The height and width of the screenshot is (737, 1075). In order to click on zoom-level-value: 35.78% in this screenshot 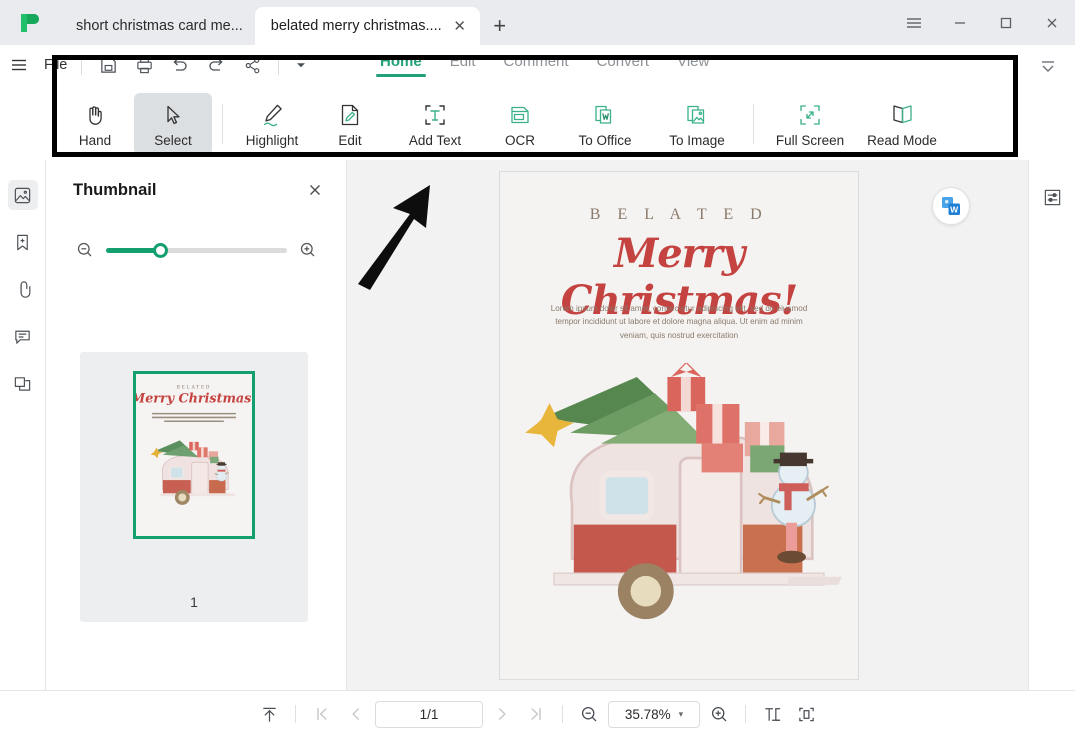, I will do `click(647, 714)`.